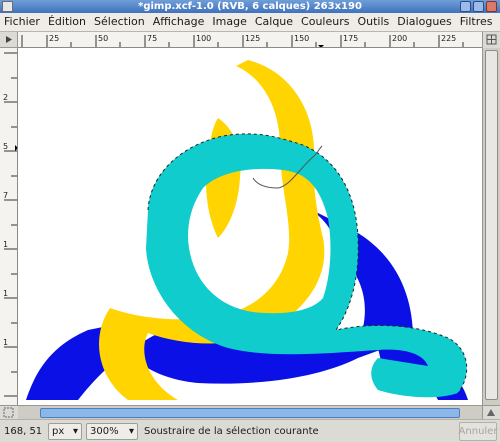 The height and width of the screenshot is (442, 500). What do you see at coordinates (5, 293) in the screenshot?
I see `vruler-label-125: 1` at bounding box center [5, 293].